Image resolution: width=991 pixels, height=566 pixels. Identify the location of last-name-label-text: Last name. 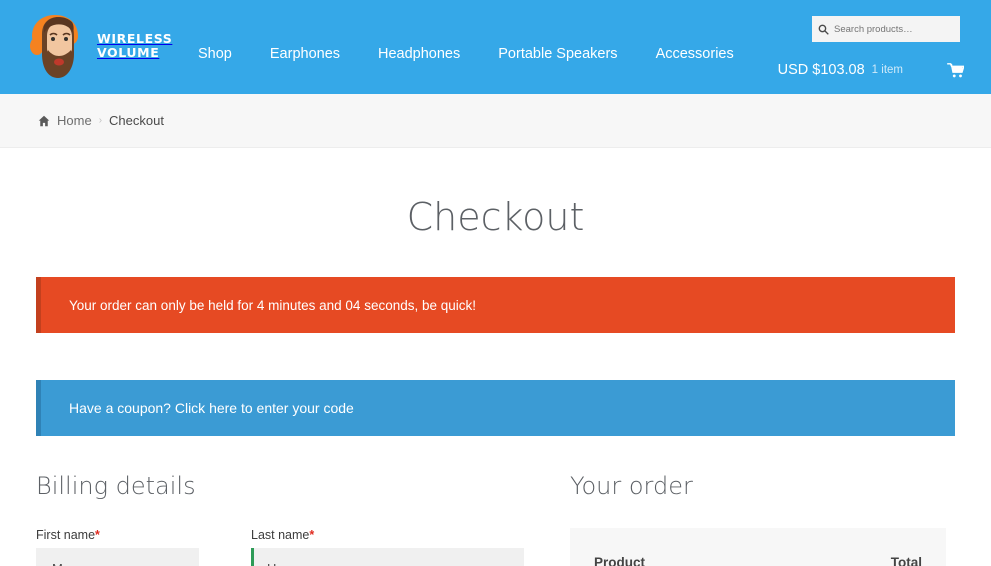
(280, 535).